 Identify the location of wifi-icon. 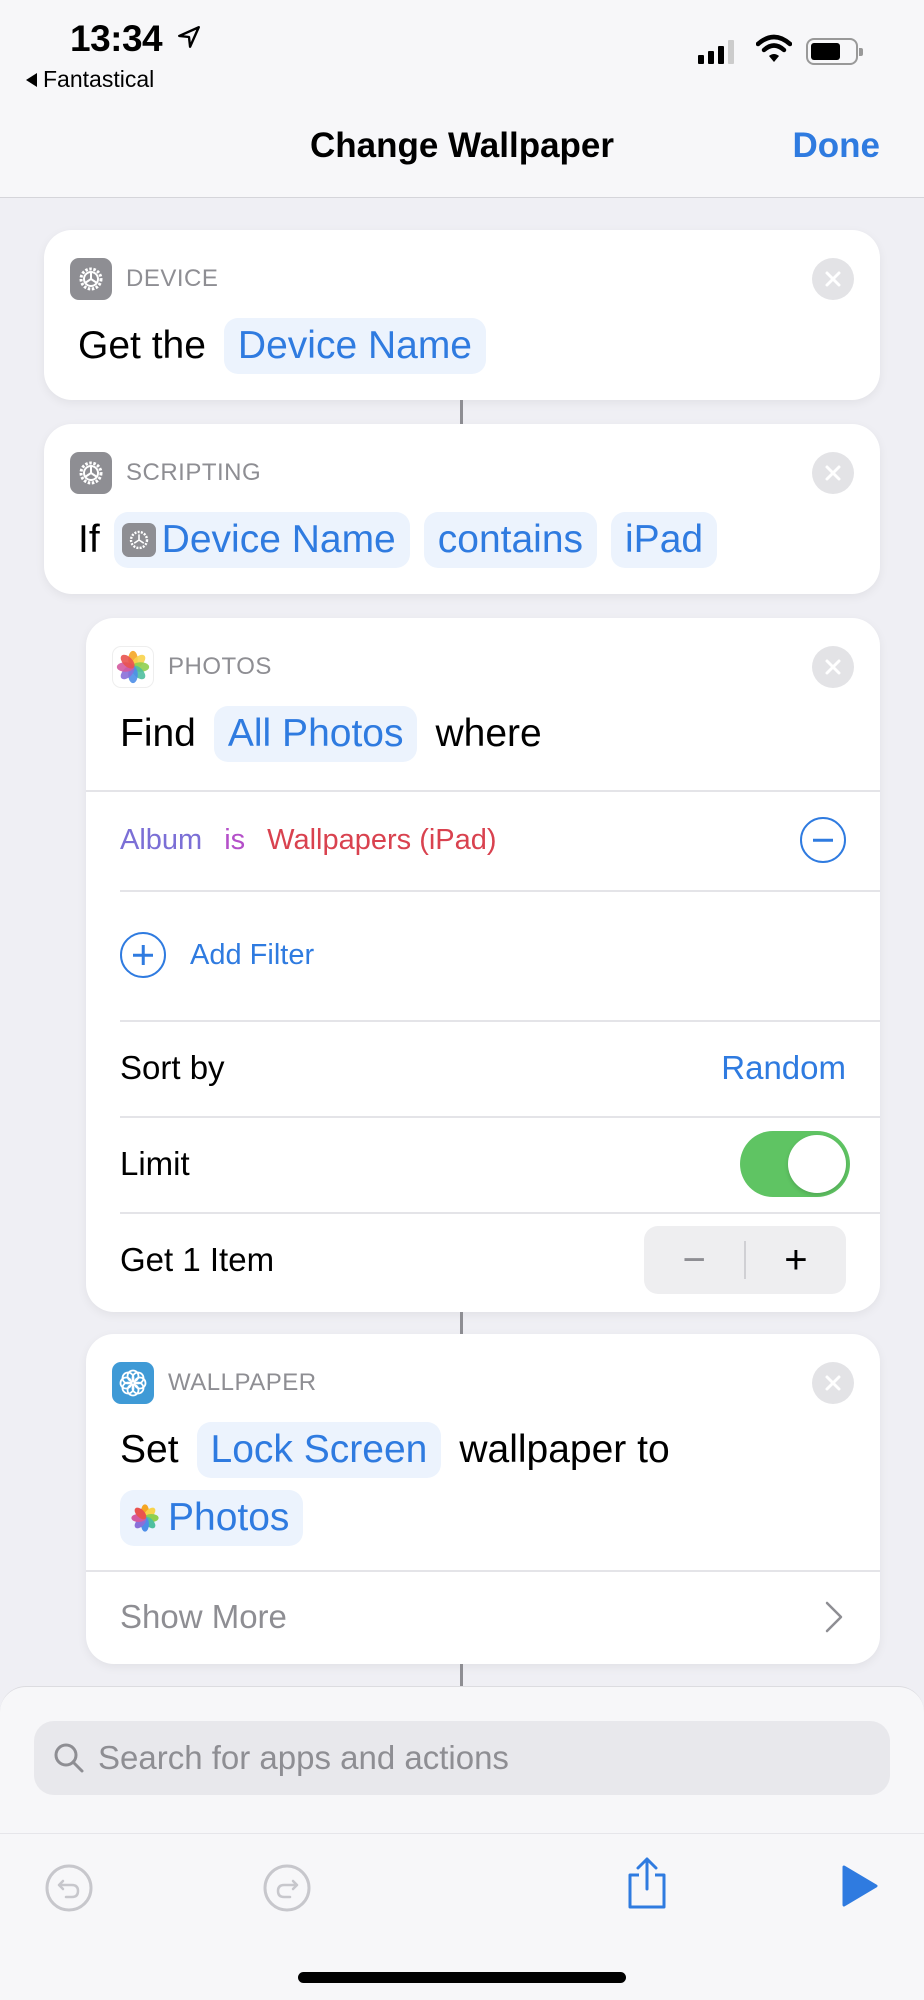
(774, 48).